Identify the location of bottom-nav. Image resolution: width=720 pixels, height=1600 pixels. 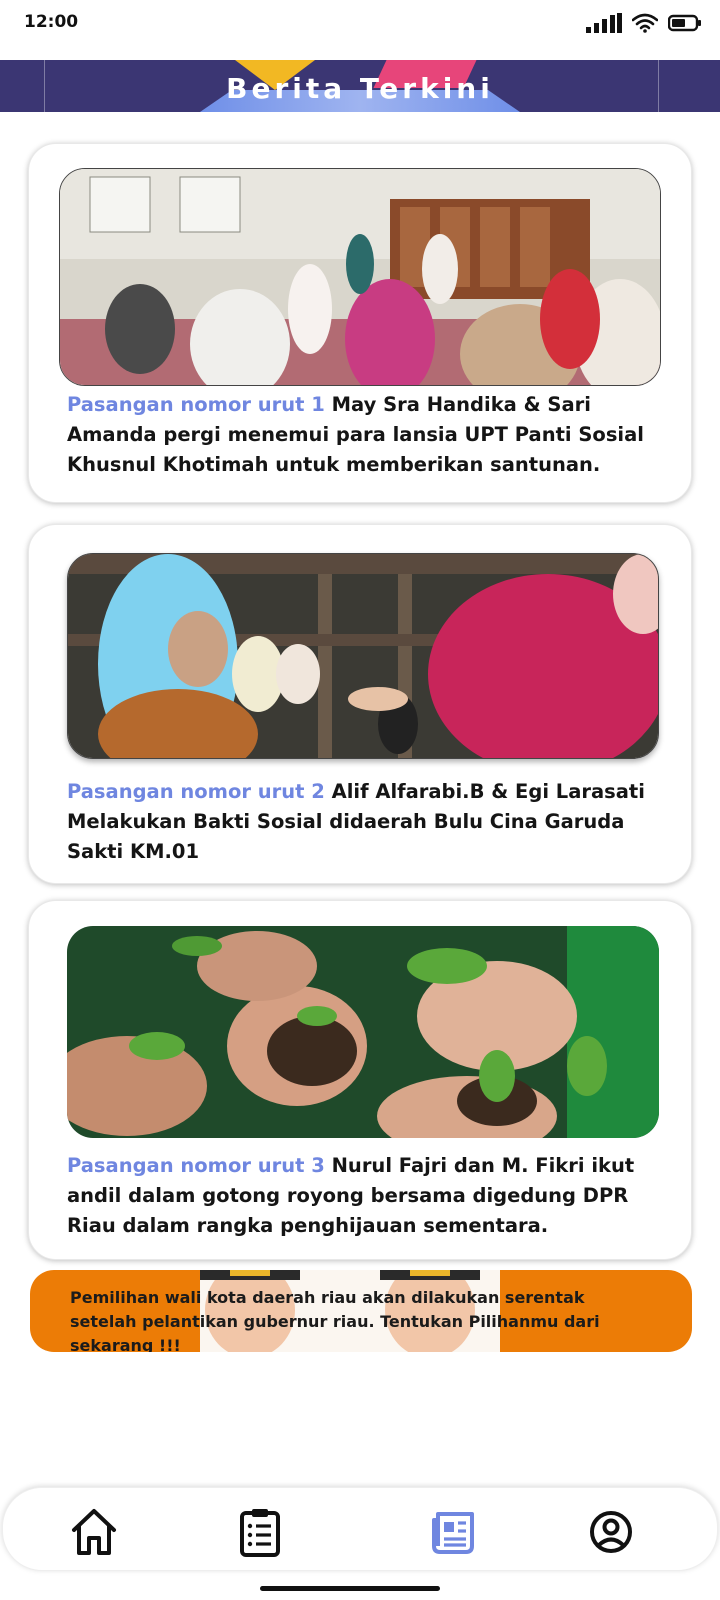
(360, 1529).